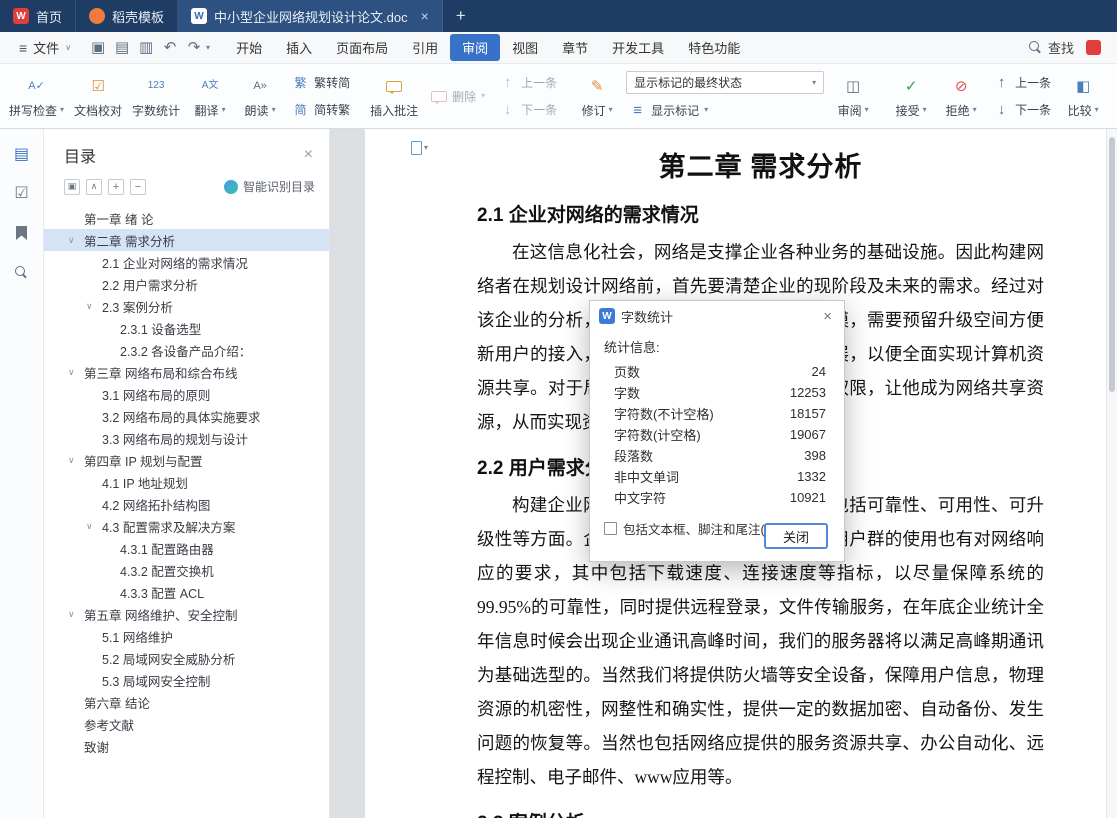  I want to click on next-change-button: ↓ 下一条, so click(1022, 110).